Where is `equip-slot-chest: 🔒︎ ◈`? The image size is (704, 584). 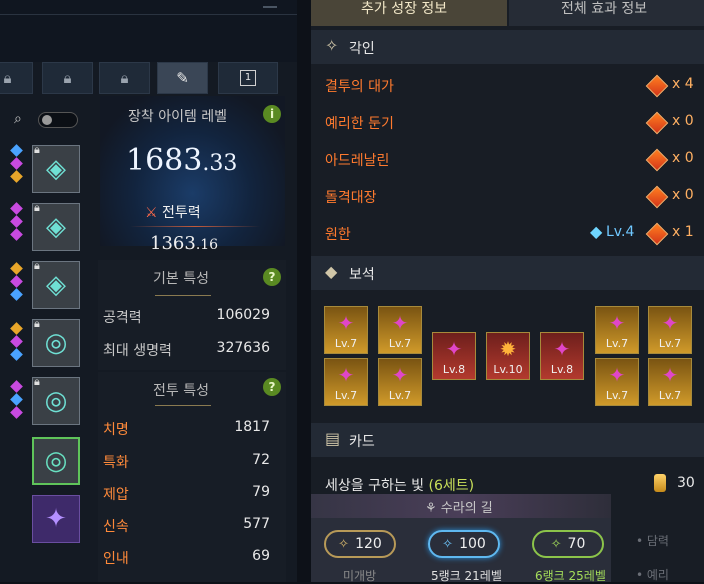
equip-slot-chest: 🔒︎ ◈ is located at coordinates (56, 284).